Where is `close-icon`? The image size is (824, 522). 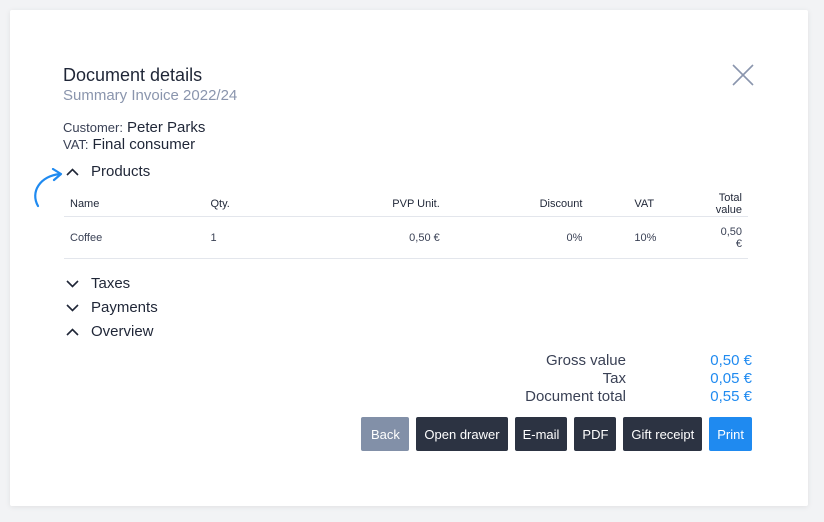 close-icon is located at coordinates (743, 75).